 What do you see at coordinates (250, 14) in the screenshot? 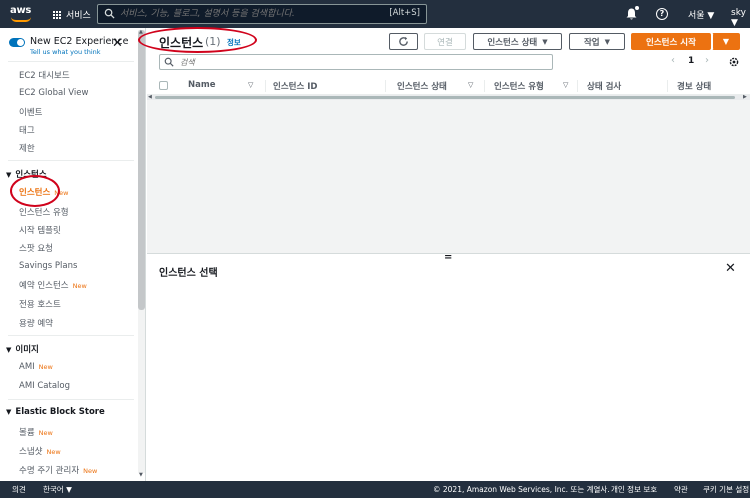
I see `global-search-input` at bounding box center [250, 14].